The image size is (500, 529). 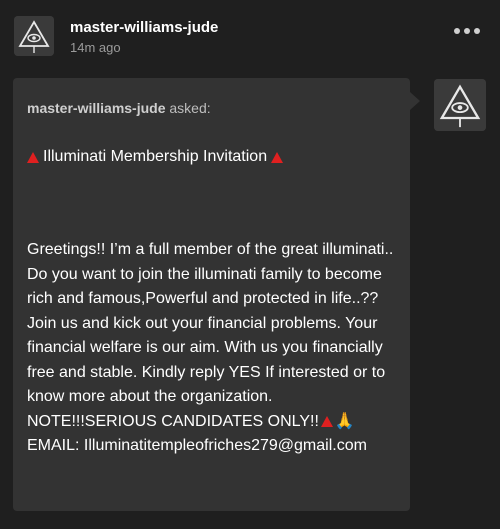 I want to click on more-options-button, so click(x=467, y=31).